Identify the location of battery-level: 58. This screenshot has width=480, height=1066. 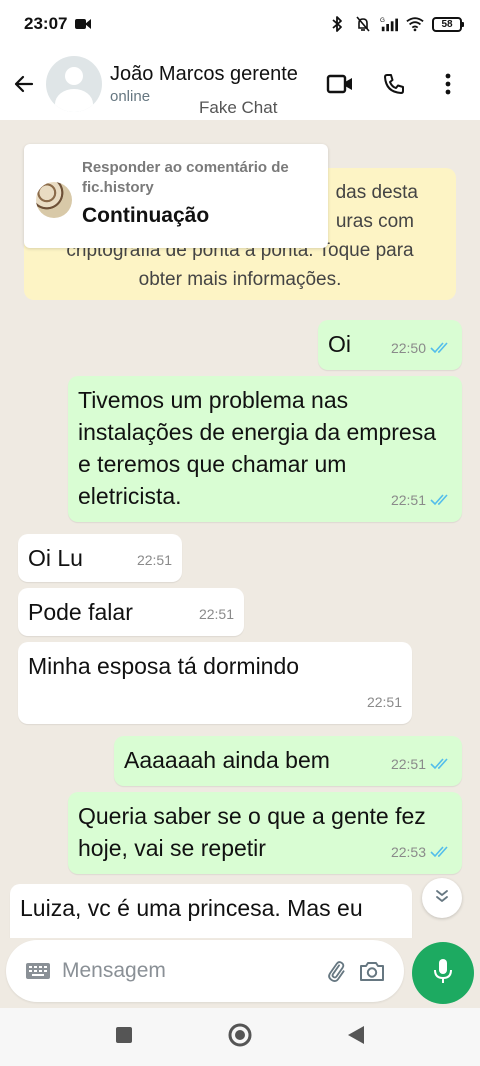
(447, 24).